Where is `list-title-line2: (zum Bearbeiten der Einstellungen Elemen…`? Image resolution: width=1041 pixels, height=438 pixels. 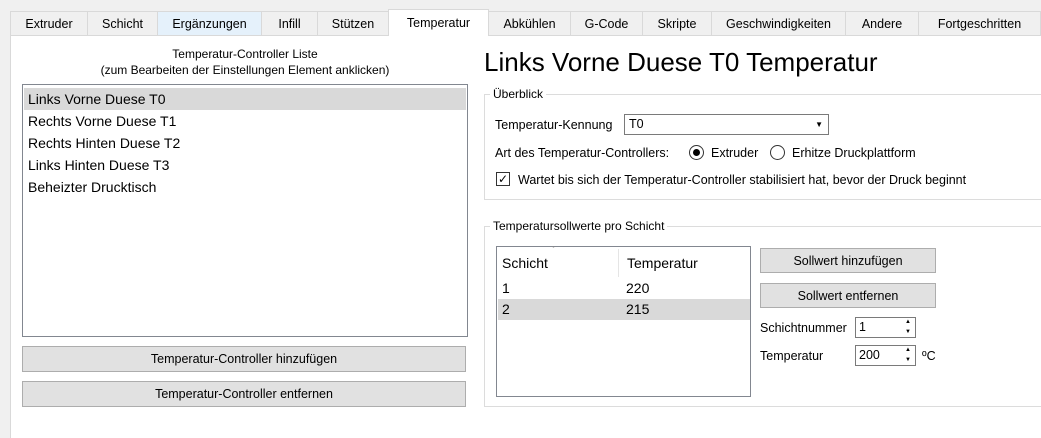
list-title-line2: (zum Bearbeiten der Einstellungen Elemen… is located at coordinates (245, 70).